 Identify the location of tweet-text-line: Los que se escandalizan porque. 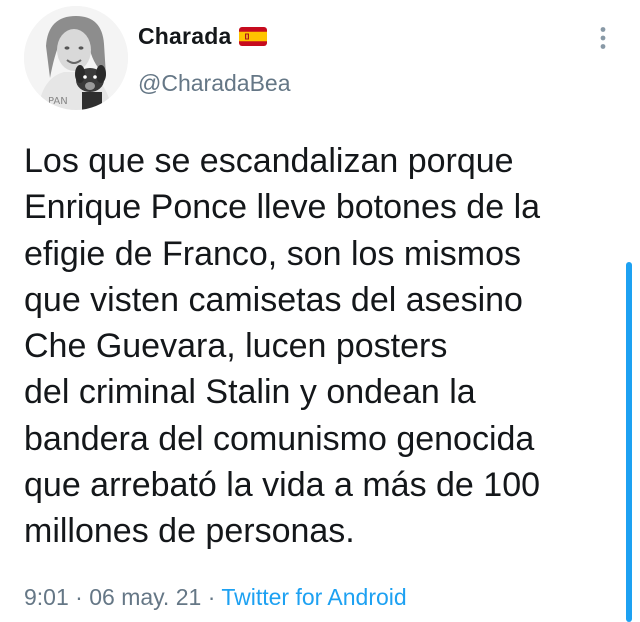
(269, 161).